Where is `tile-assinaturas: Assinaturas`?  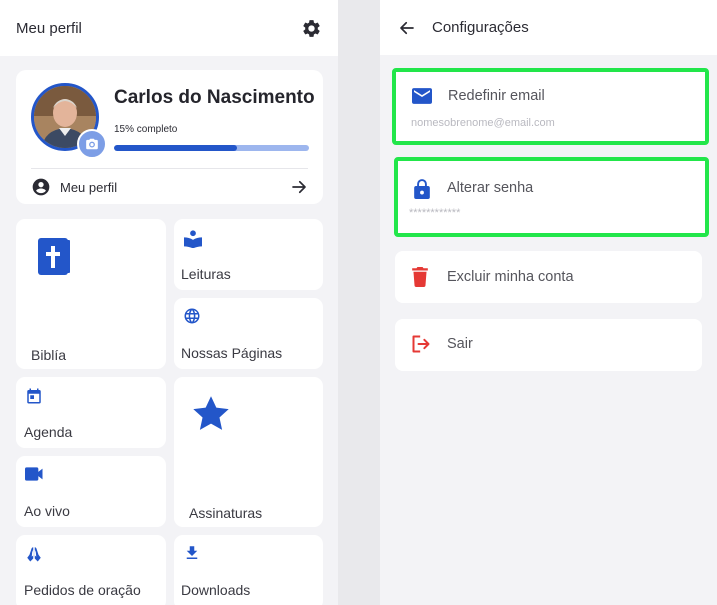 tile-assinaturas: Assinaturas is located at coordinates (248, 452).